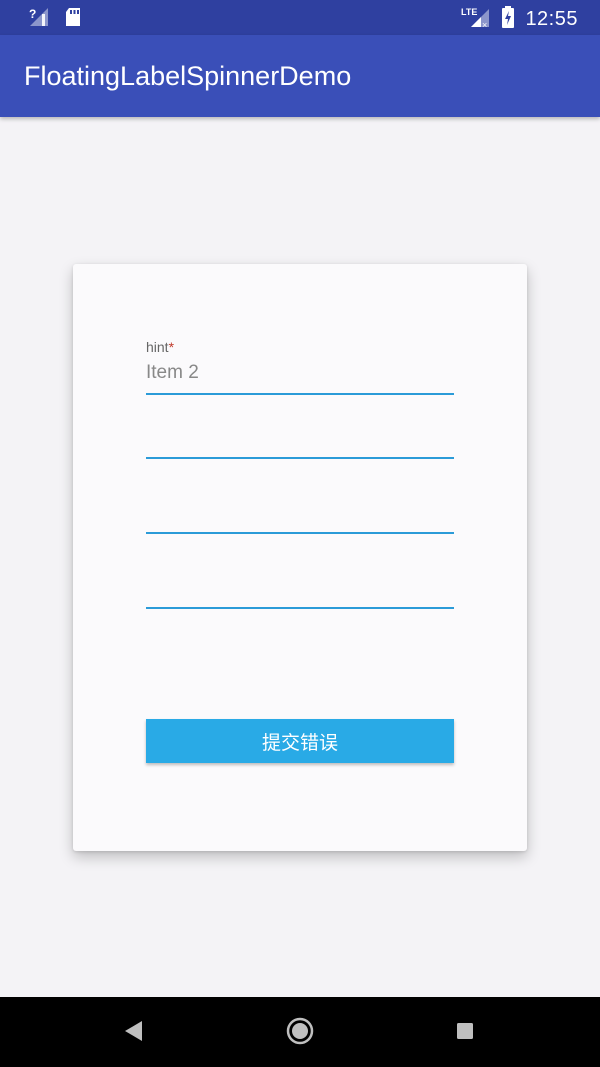  I want to click on sd-card-icon, so click(73, 19).